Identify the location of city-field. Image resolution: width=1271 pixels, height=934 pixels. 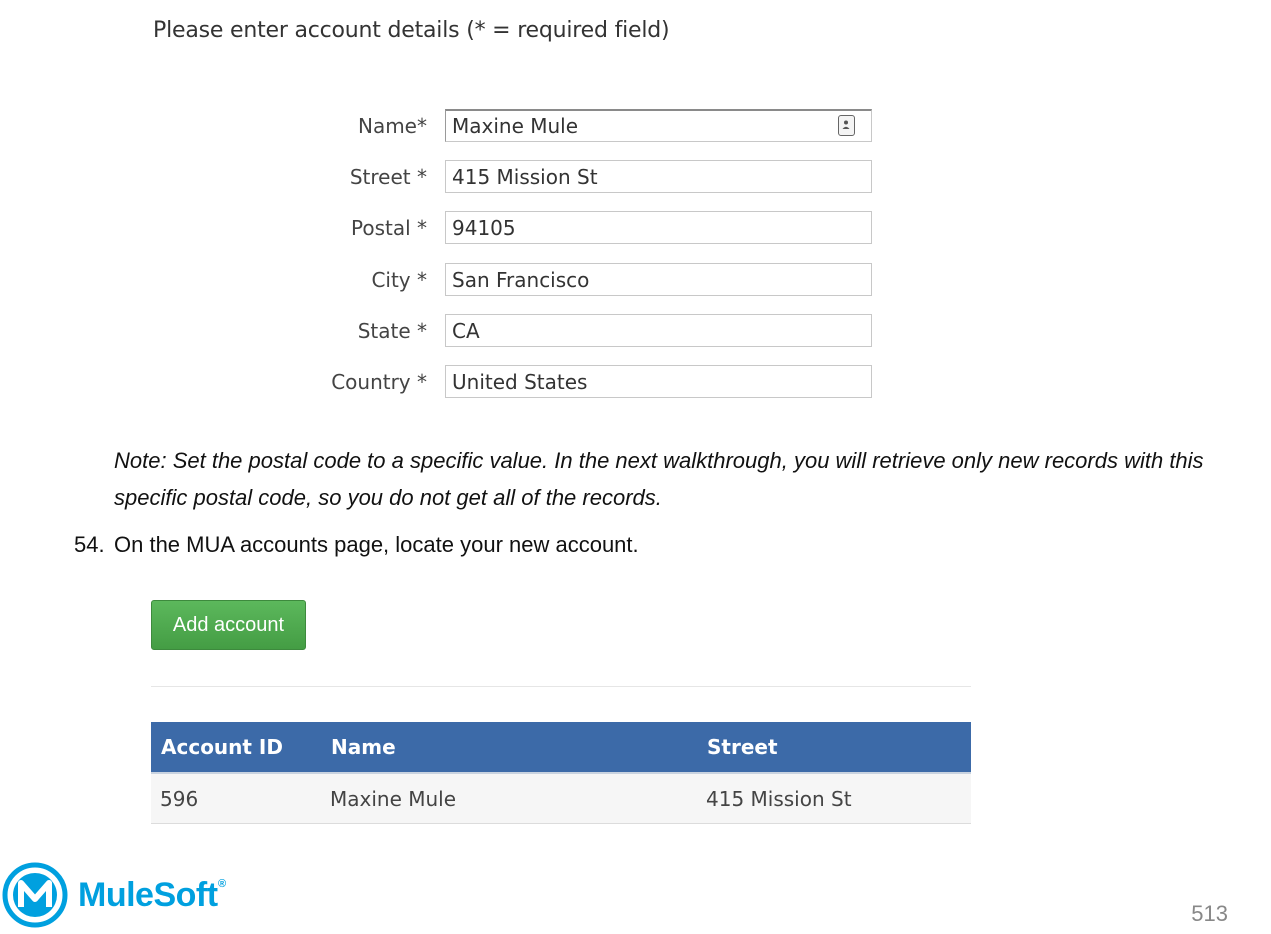
(658, 279).